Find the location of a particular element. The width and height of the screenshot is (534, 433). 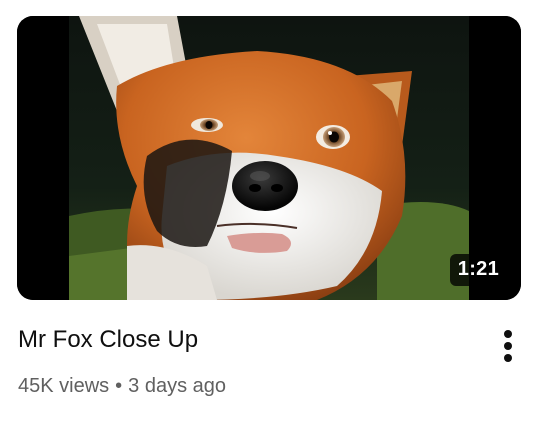

upload-age: 3 days ago is located at coordinates (177, 386).